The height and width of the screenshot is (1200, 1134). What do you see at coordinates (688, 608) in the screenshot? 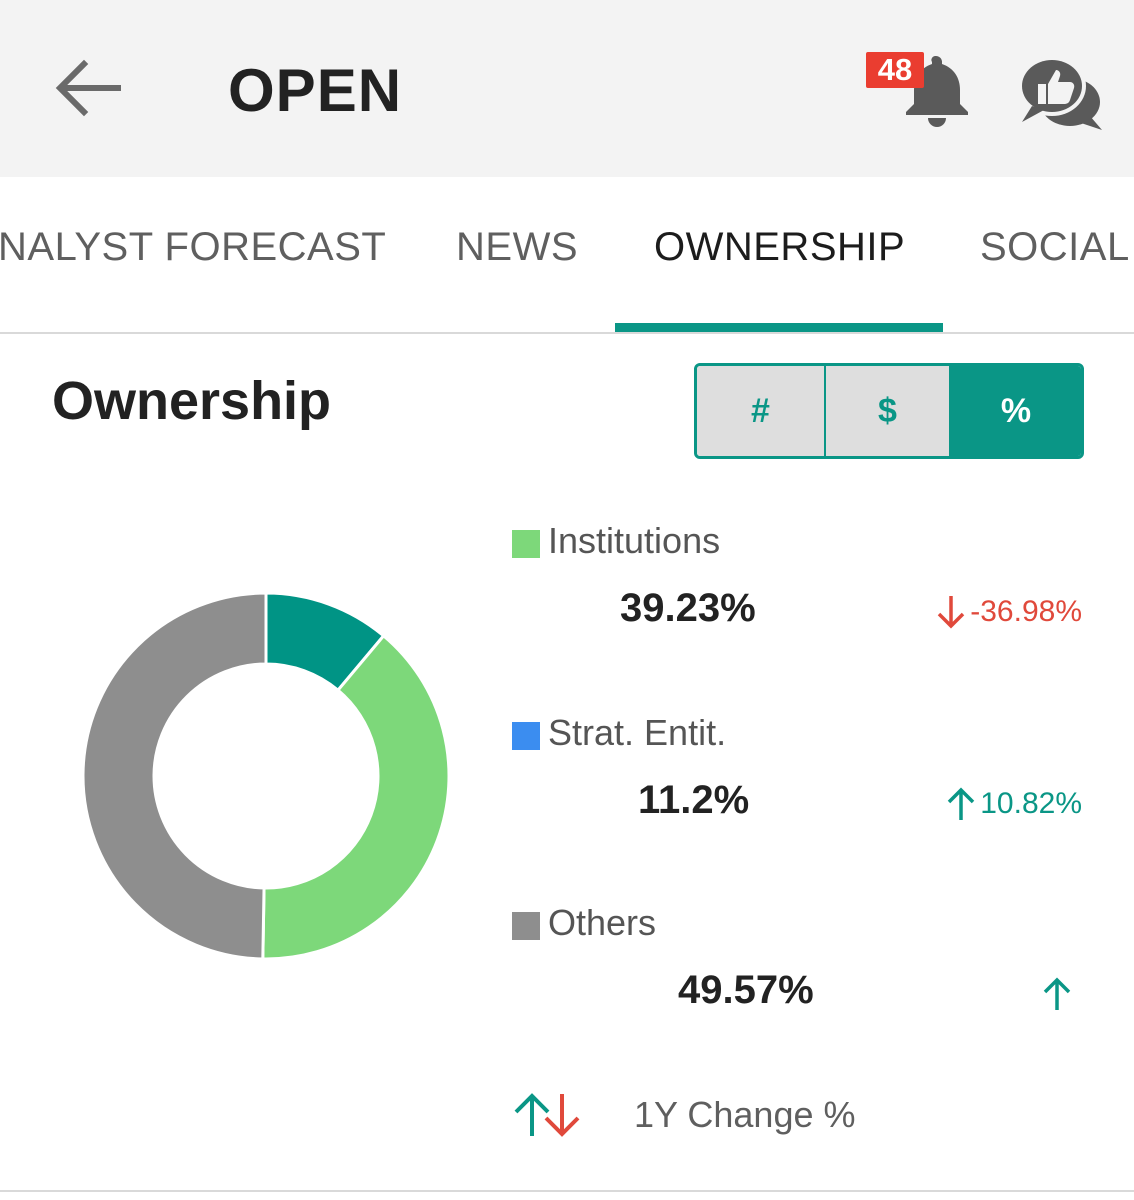
I see `legend-value: 39.23%` at bounding box center [688, 608].